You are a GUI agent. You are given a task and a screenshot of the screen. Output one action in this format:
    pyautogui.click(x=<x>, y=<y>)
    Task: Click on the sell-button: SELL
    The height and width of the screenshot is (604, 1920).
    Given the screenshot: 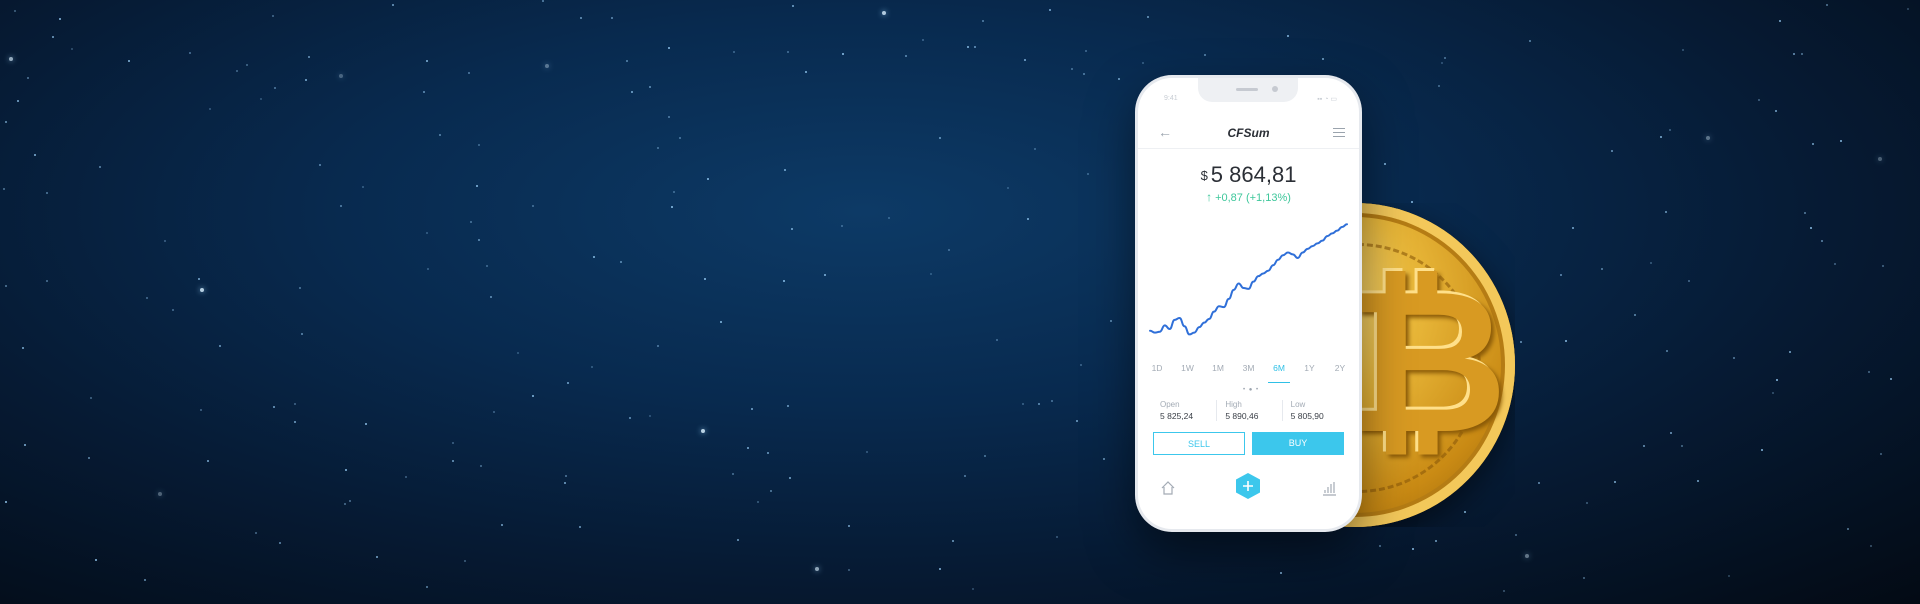 What is the action you would take?
    pyautogui.click(x=1199, y=443)
    